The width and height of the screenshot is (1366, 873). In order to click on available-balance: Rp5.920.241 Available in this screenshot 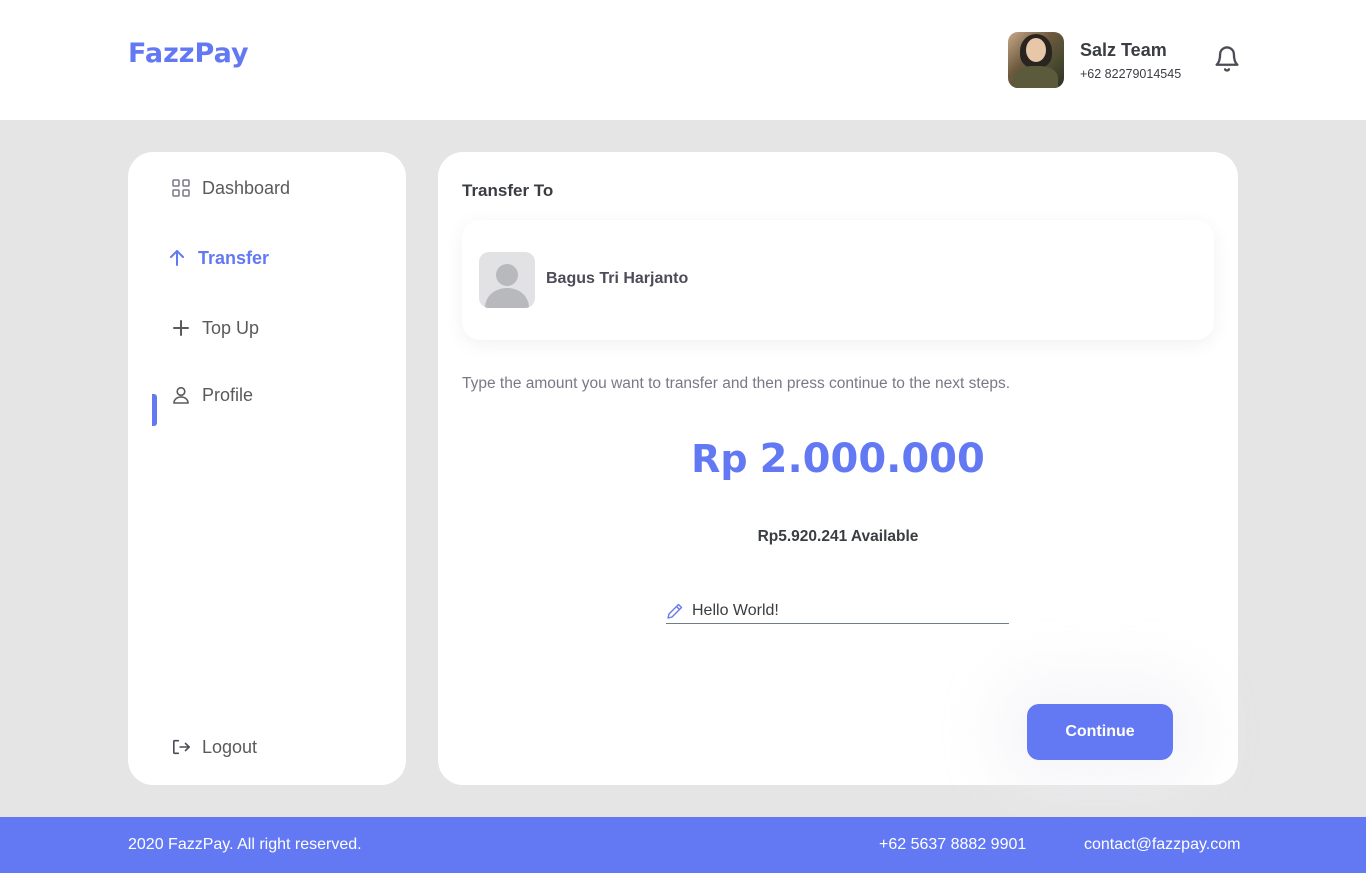, I will do `click(838, 536)`.